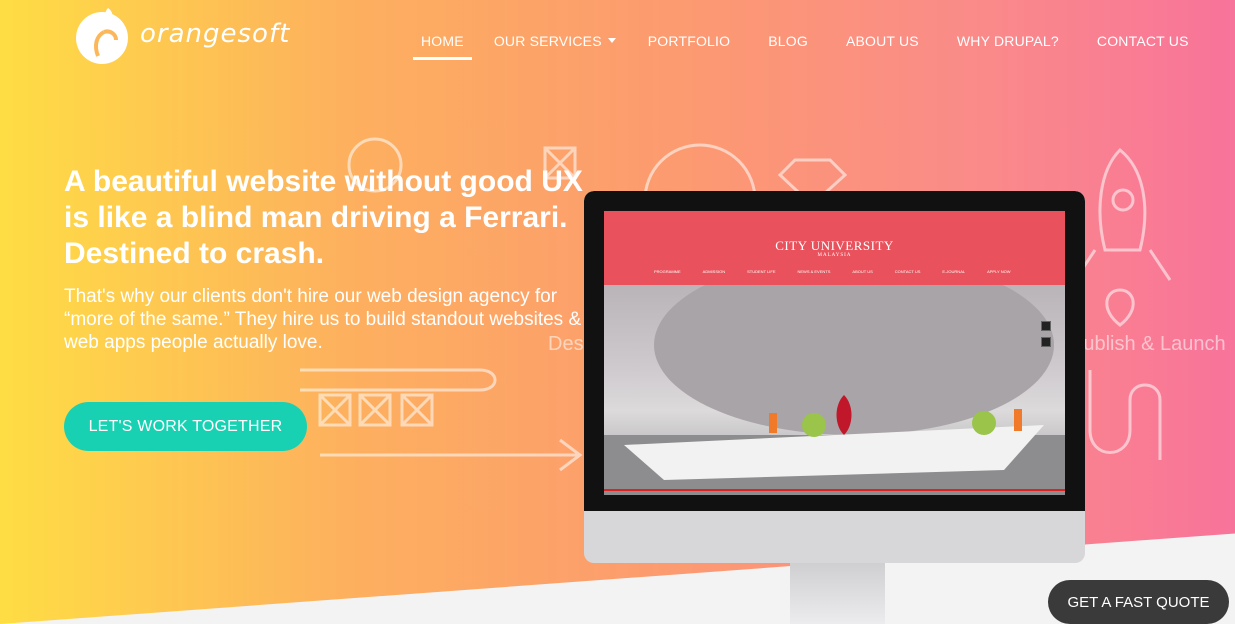 Image resolution: width=1235 pixels, height=624 pixels. I want to click on preview-site-title: CITY UNIVERSITY, so click(834, 245).